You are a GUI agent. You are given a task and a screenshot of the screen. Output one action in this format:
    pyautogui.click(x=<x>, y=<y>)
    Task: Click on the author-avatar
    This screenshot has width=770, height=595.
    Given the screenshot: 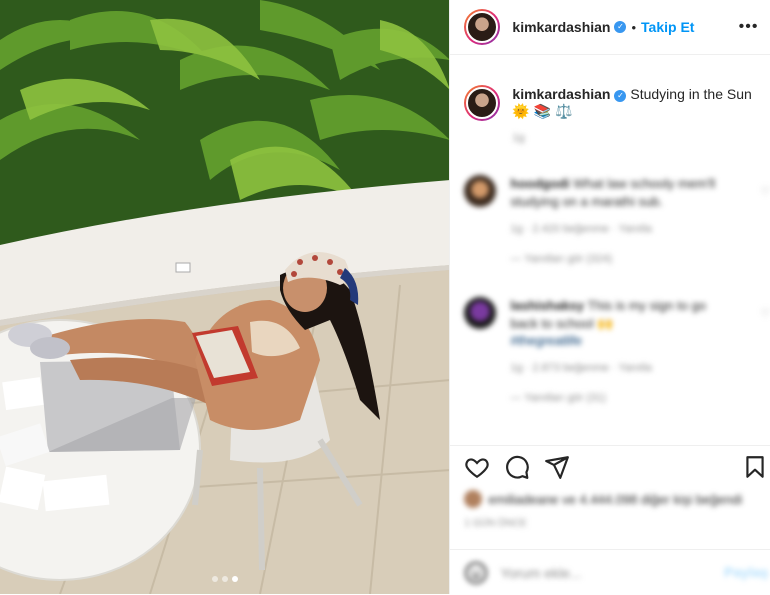 What is the action you would take?
    pyautogui.click(x=482, y=27)
    